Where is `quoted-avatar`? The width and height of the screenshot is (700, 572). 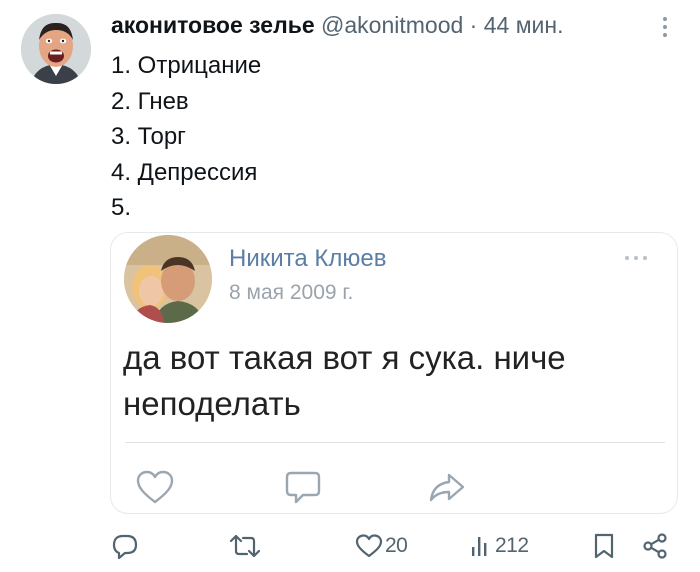
quoted-avatar is located at coordinates (168, 279).